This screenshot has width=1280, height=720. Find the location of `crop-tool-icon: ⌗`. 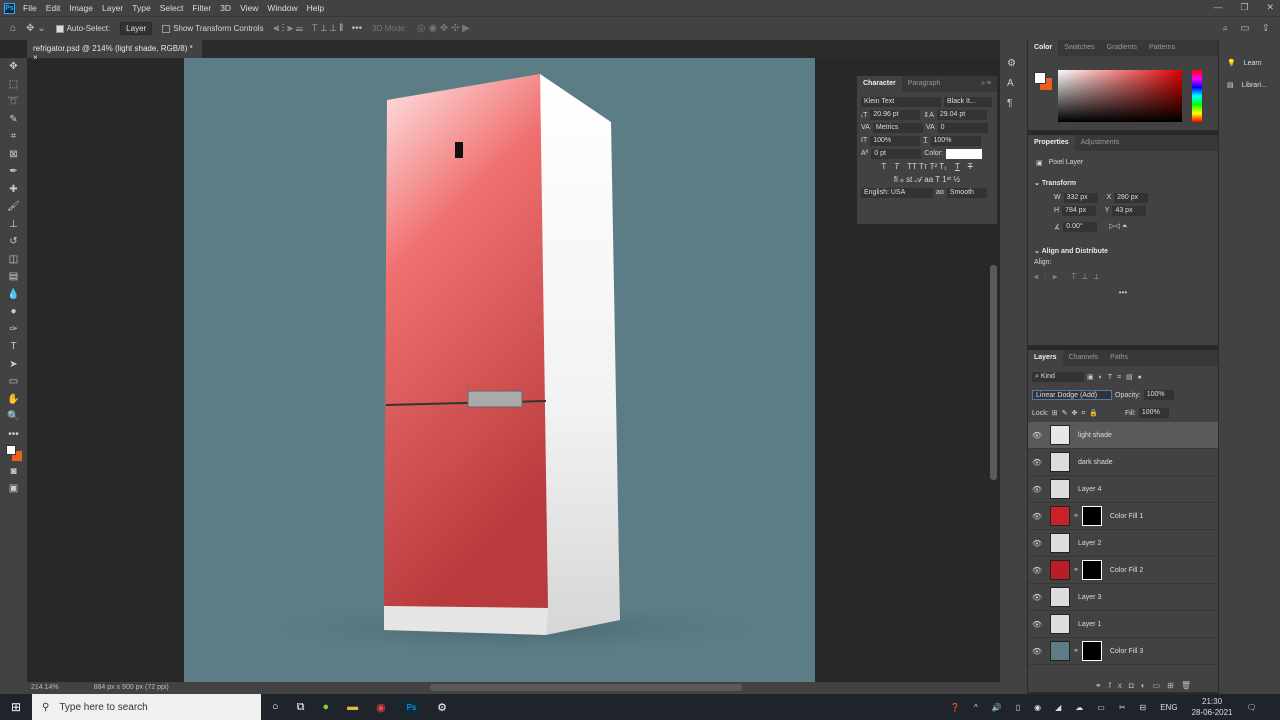

crop-tool-icon: ⌗ is located at coordinates (14, 137).